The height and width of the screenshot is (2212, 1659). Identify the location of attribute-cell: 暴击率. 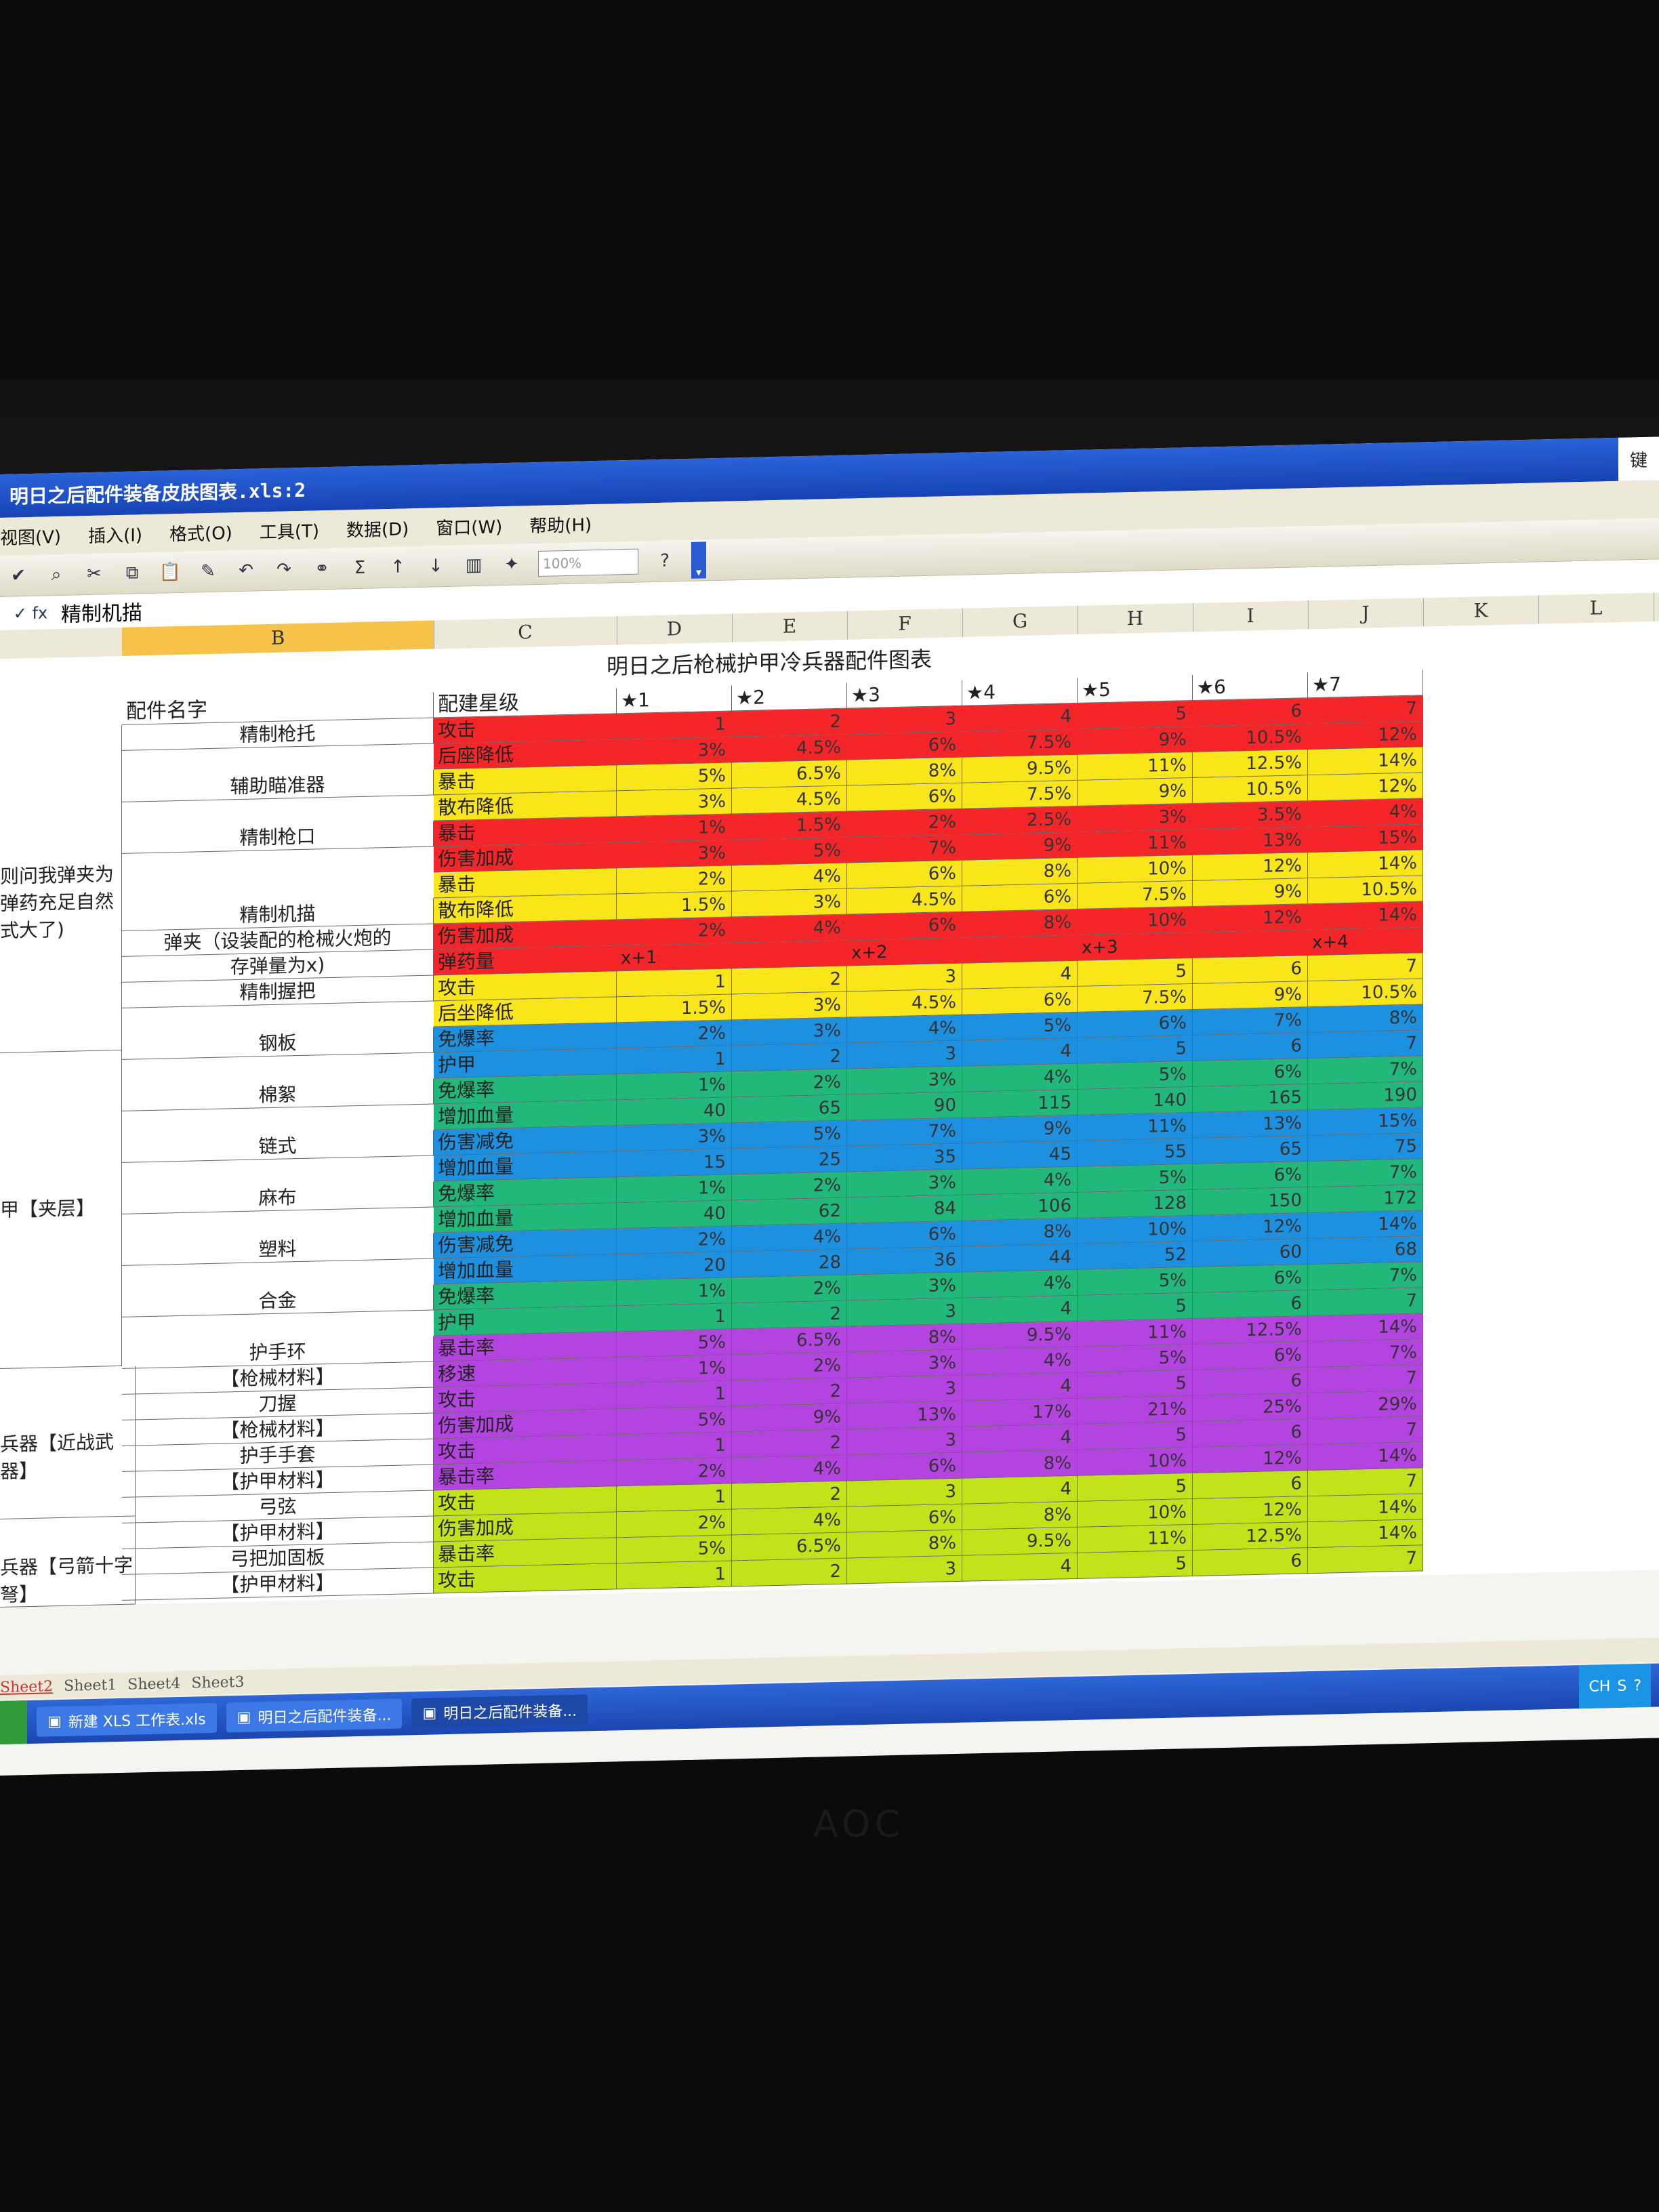
(525, 1347).